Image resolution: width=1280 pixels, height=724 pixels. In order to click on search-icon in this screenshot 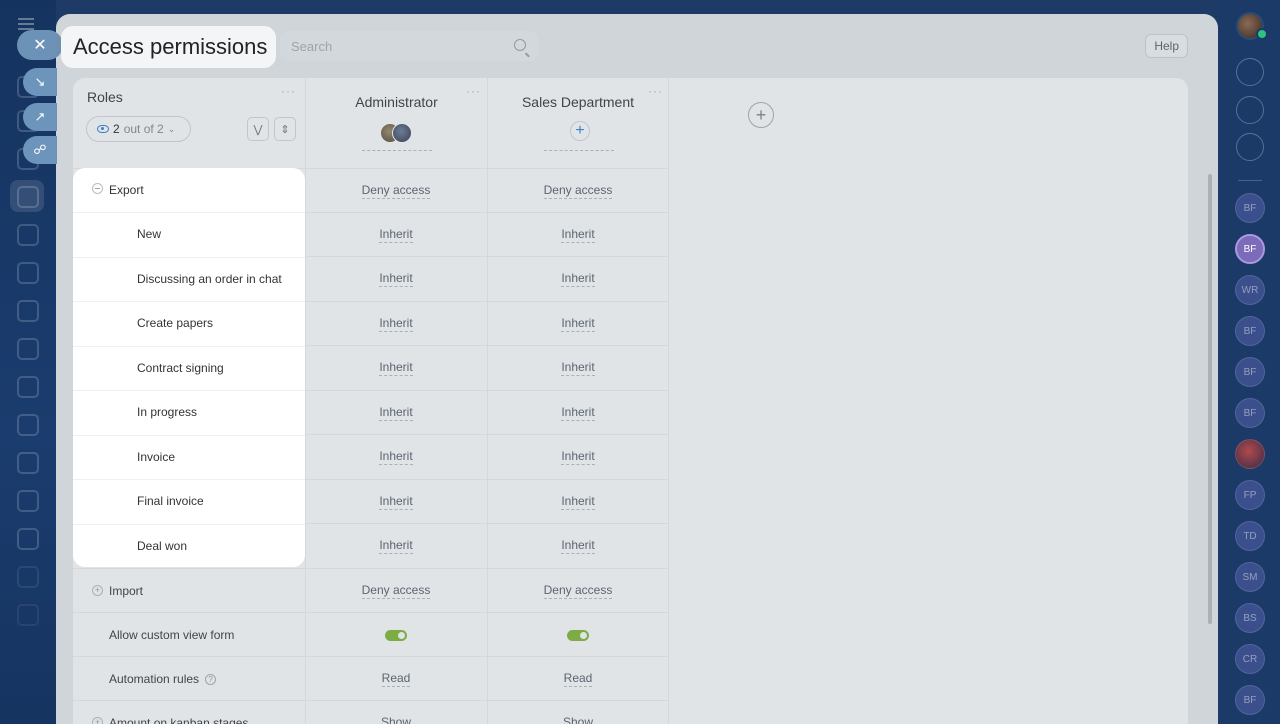, I will do `click(520, 45)`.